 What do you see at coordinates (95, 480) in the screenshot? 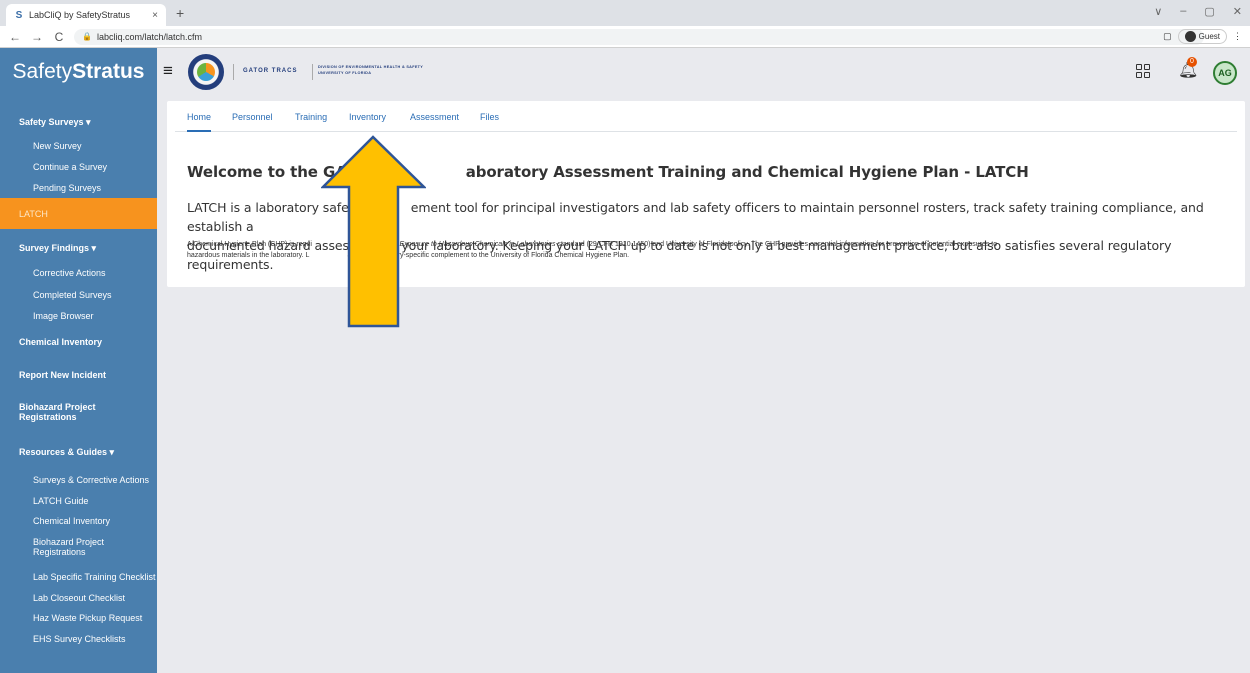
I see `sidebar-res-surveys: Surveys & Corrective Actions` at bounding box center [95, 480].